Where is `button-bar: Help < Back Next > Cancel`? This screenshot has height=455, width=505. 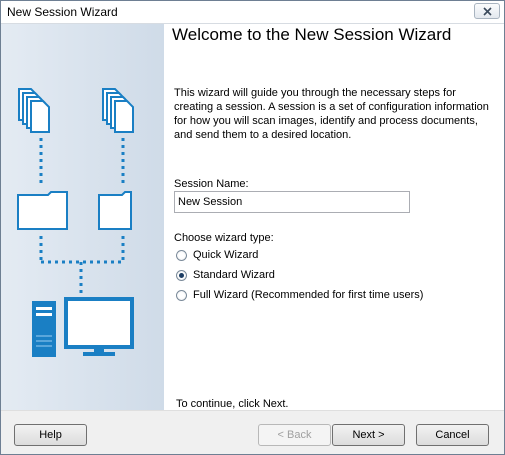 button-bar: Help < Back Next > Cancel is located at coordinates (252, 432).